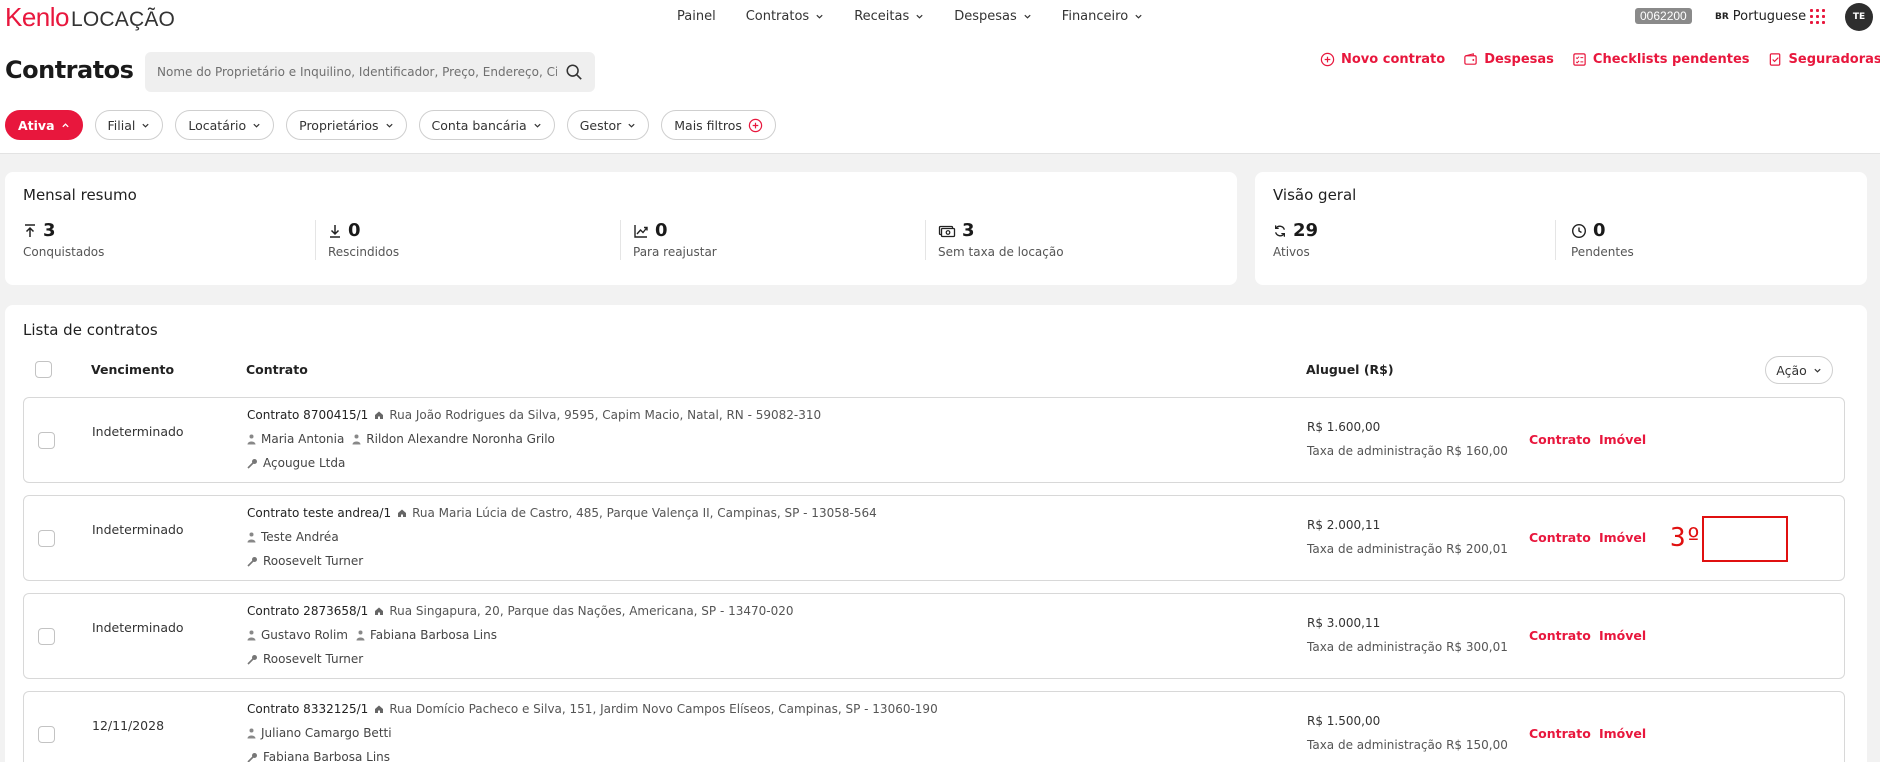  I want to click on filter-label: Mais filtros, so click(708, 125).